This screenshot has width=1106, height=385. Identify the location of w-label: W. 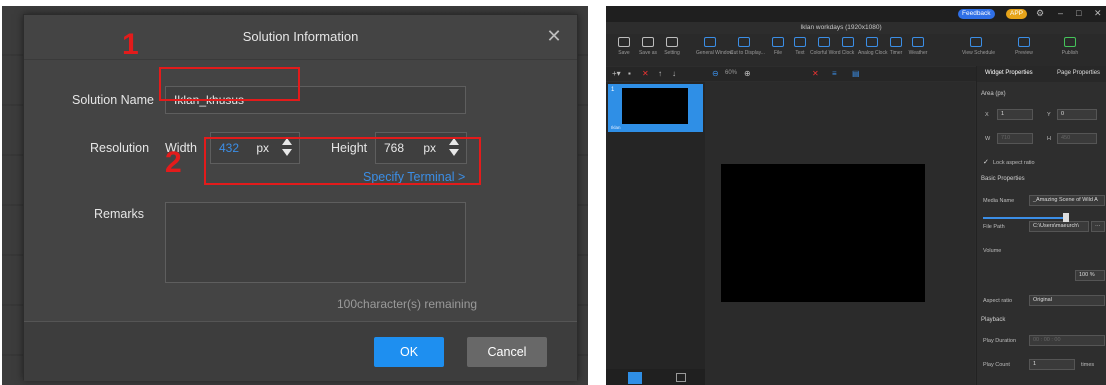
(988, 139).